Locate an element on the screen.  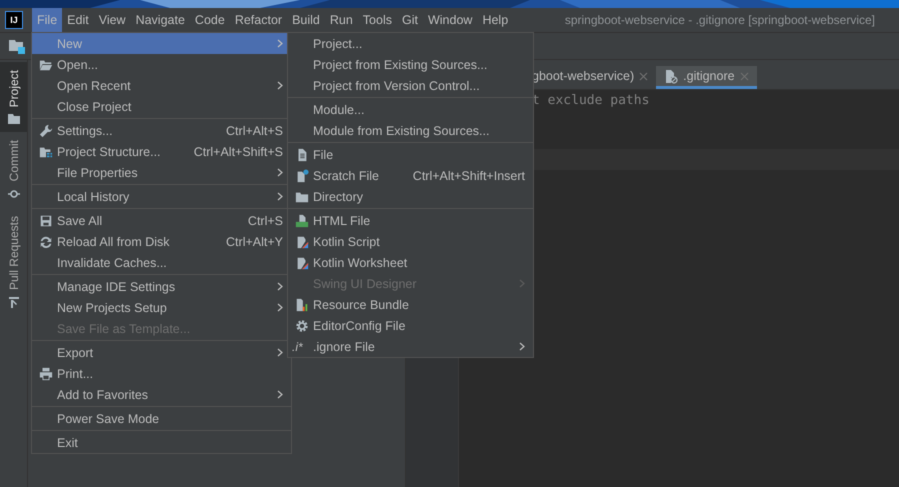
file-clock-icon is located at coordinates (302, 175).